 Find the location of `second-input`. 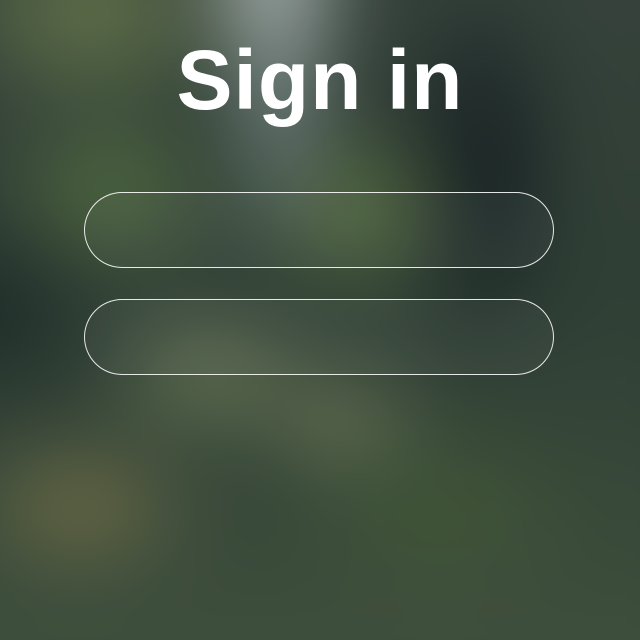

second-input is located at coordinates (319, 337).